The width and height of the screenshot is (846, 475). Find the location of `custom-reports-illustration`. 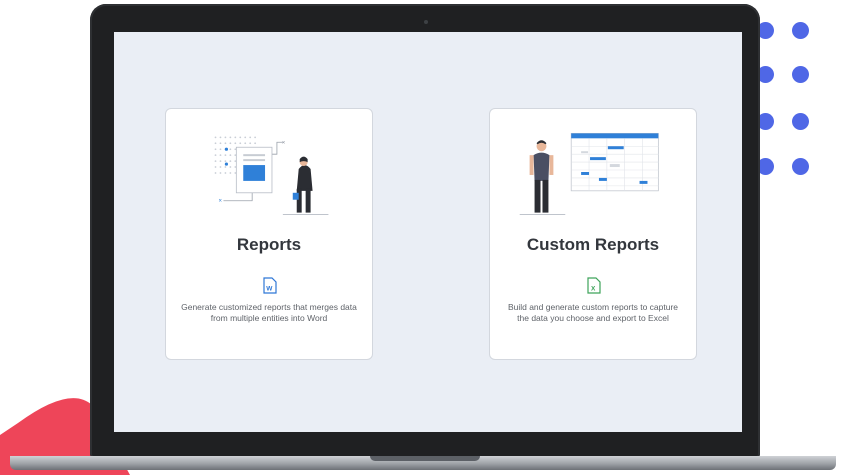

custom-reports-illustration is located at coordinates (589, 173).